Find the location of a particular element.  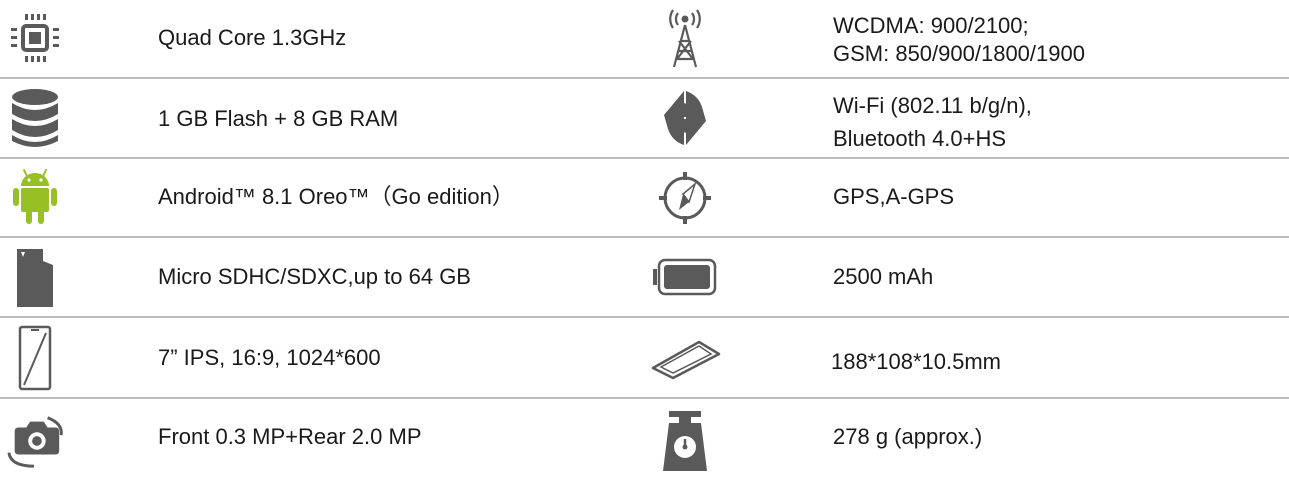

storage-spec: 1 GB Flash + 8 GB RAM is located at coordinates (278, 118).